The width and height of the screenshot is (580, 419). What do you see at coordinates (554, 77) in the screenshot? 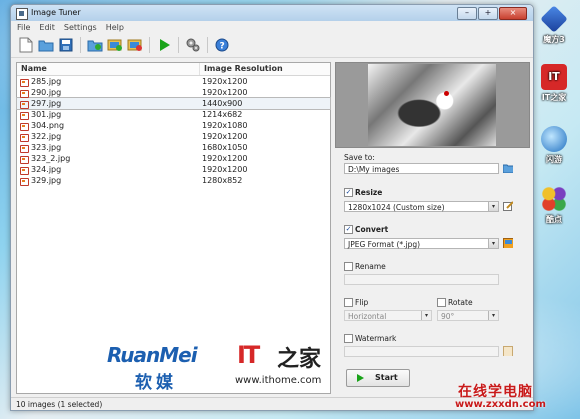
I see `ithome-icon: IT` at bounding box center [554, 77].